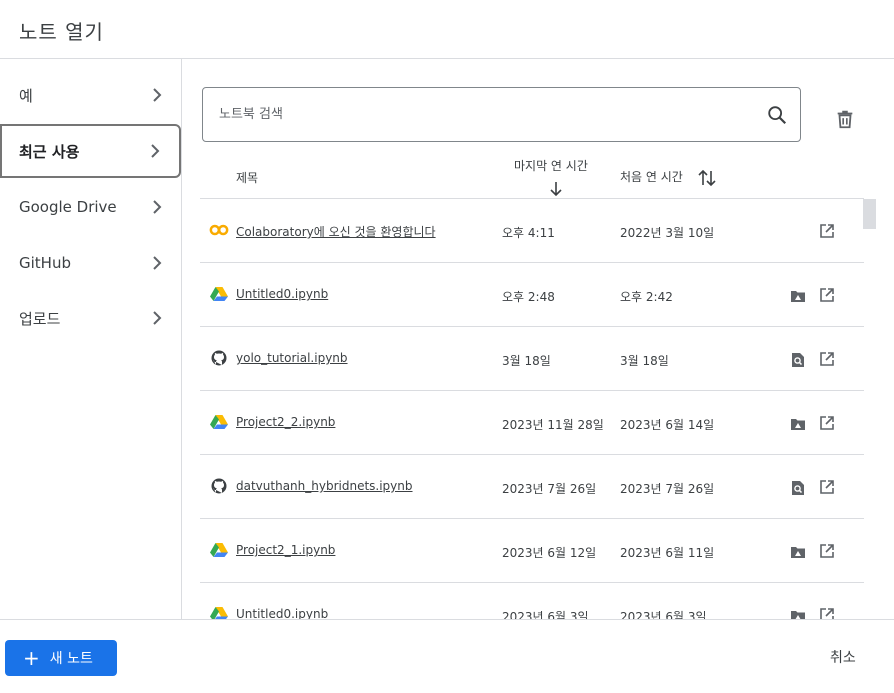  I want to click on sidebar-item-google-drive: Google Drive, so click(90, 207).